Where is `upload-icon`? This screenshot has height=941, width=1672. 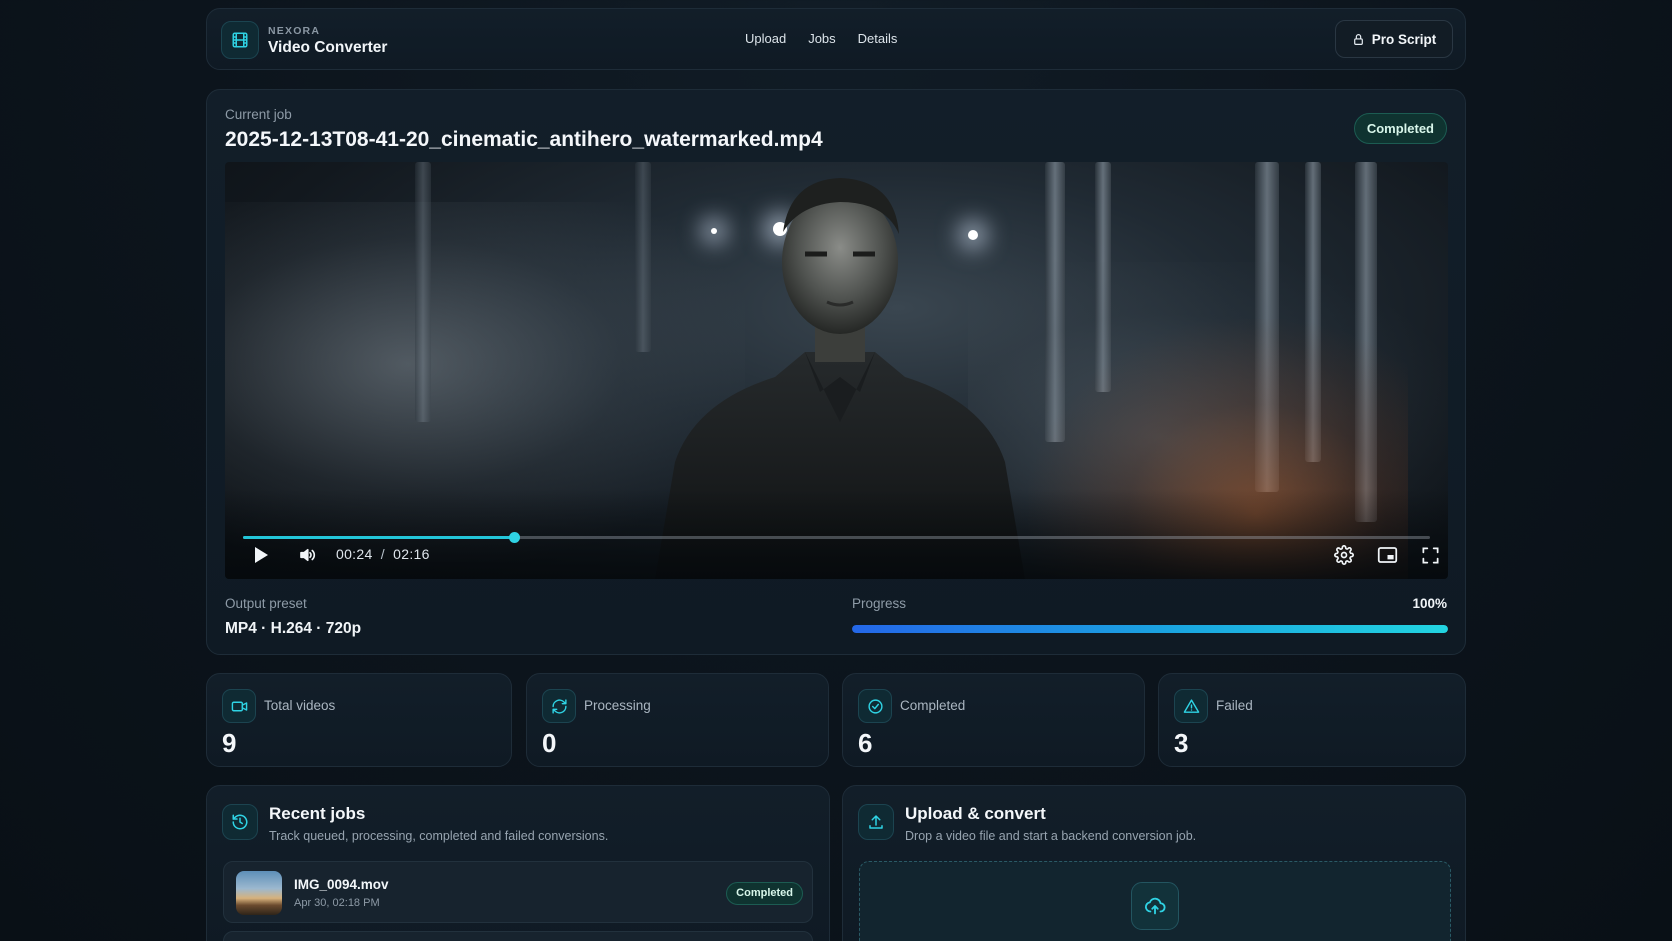 upload-icon is located at coordinates (876, 822).